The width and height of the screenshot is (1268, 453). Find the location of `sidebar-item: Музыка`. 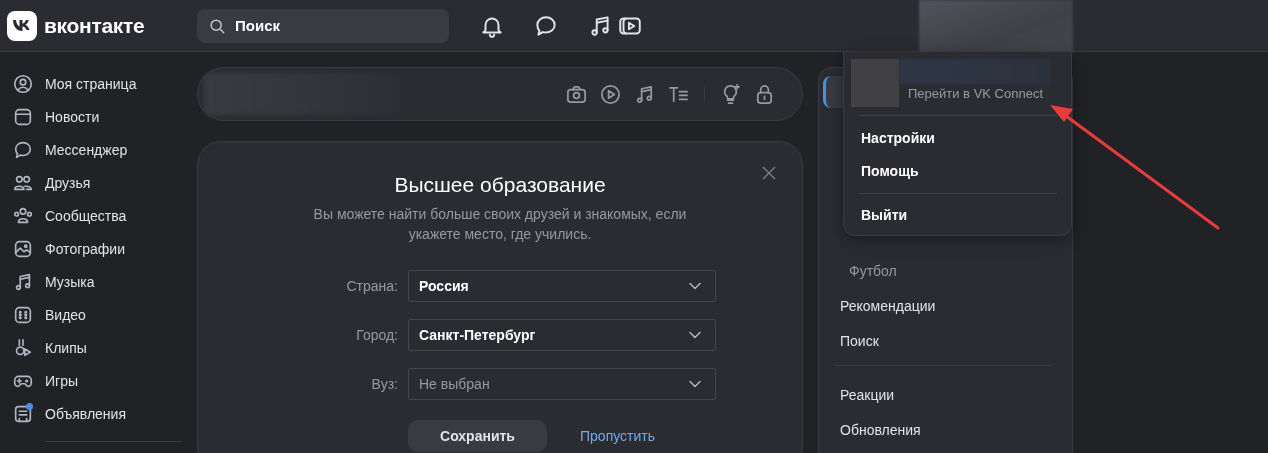

sidebar-item: Музыка is located at coordinates (101, 281).